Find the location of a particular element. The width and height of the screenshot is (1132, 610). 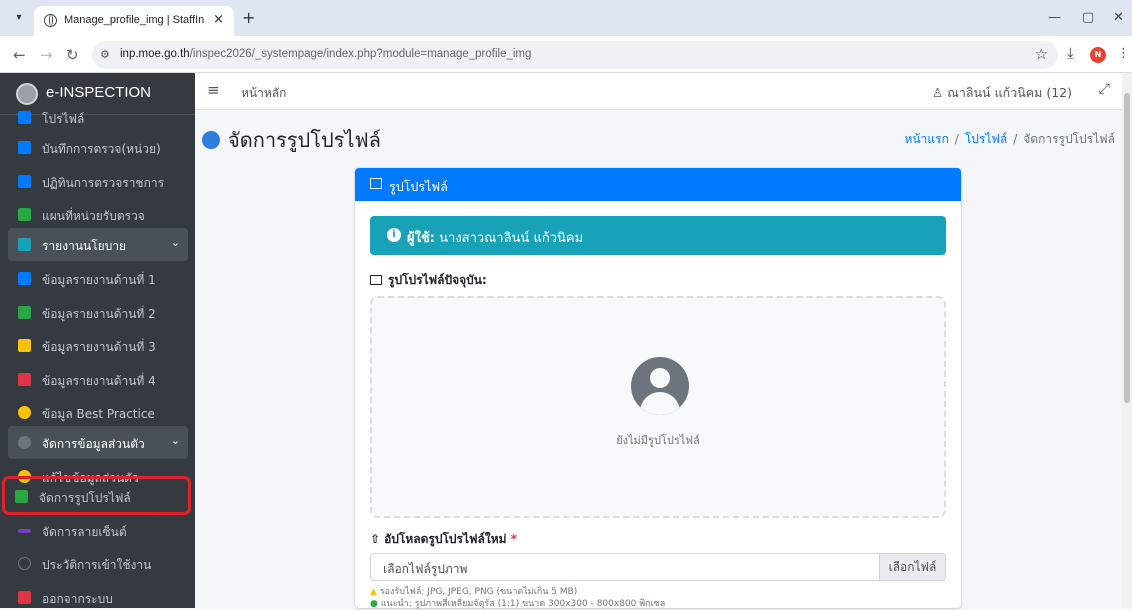

sidebar-item-report-2: ข้อมูลรายงานด้านที่ 2 is located at coordinates (98, 312).